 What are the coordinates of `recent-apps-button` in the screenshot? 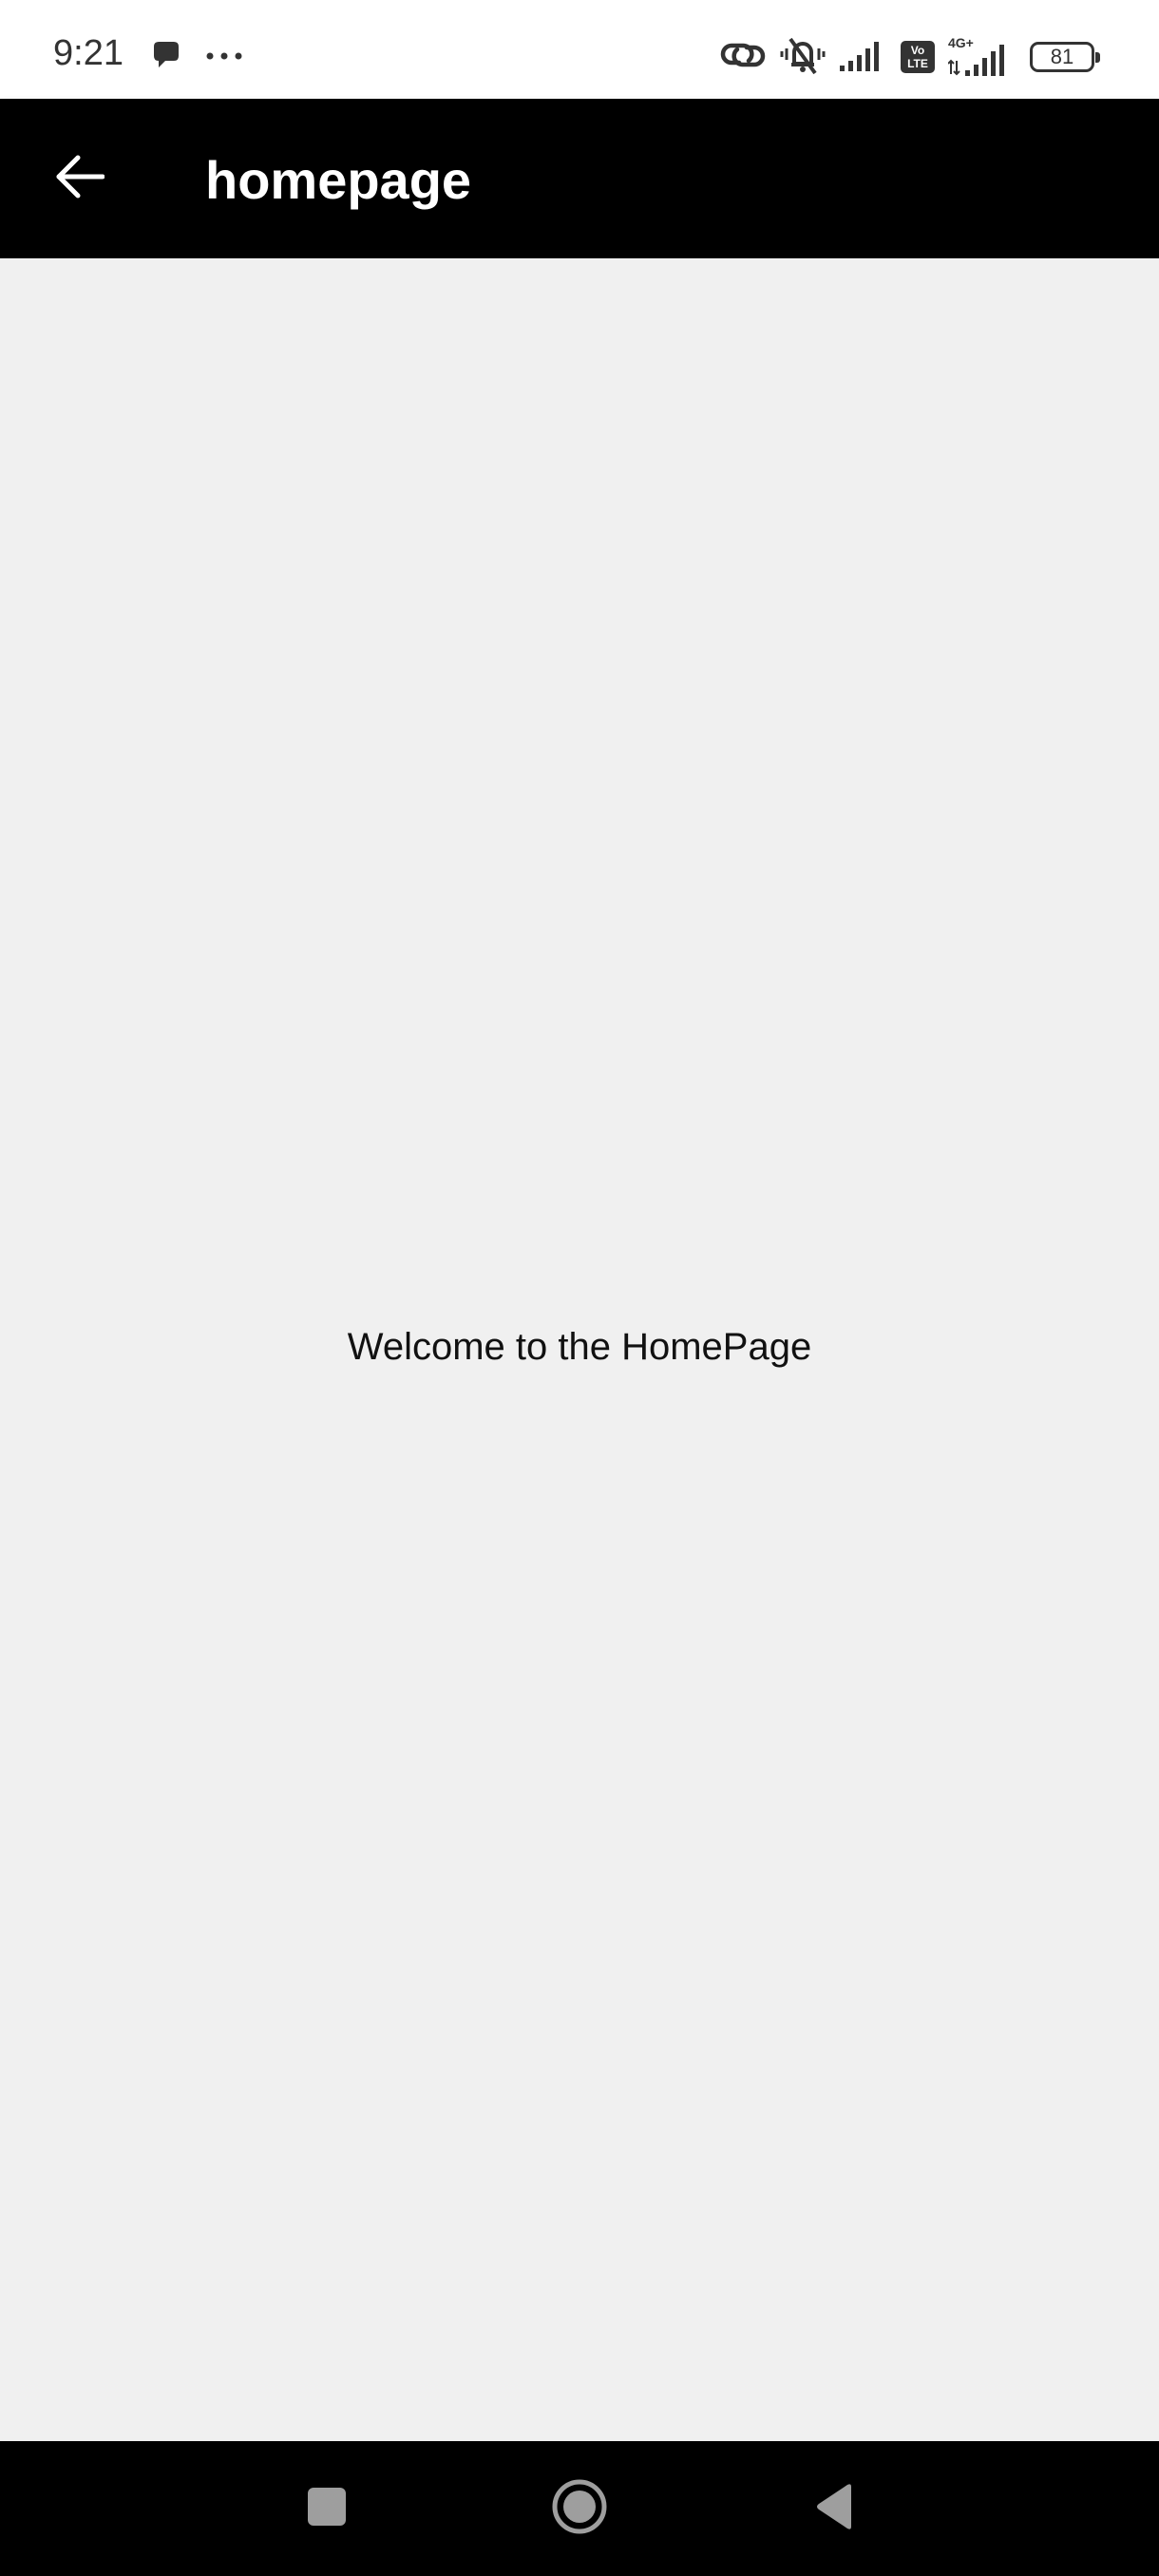 It's located at (327, 2508).